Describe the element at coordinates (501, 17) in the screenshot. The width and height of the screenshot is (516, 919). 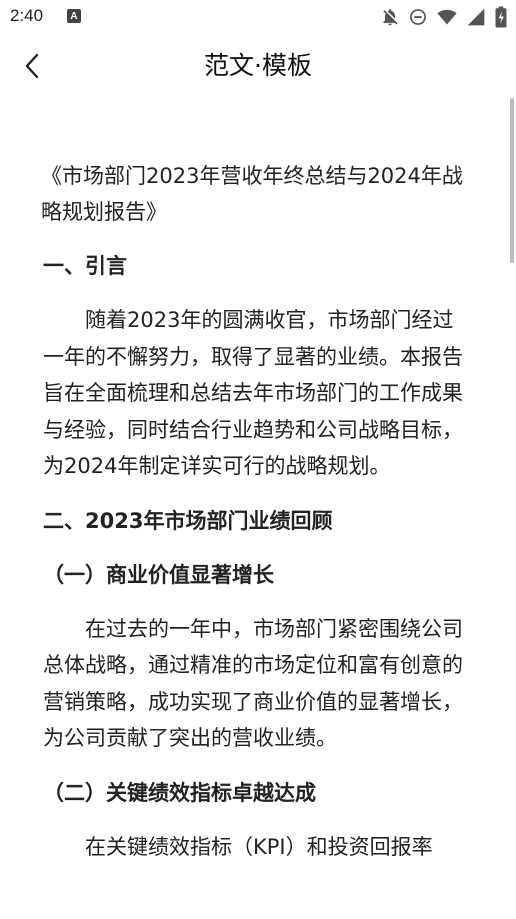
I see `battery-charging-icon` at that location.